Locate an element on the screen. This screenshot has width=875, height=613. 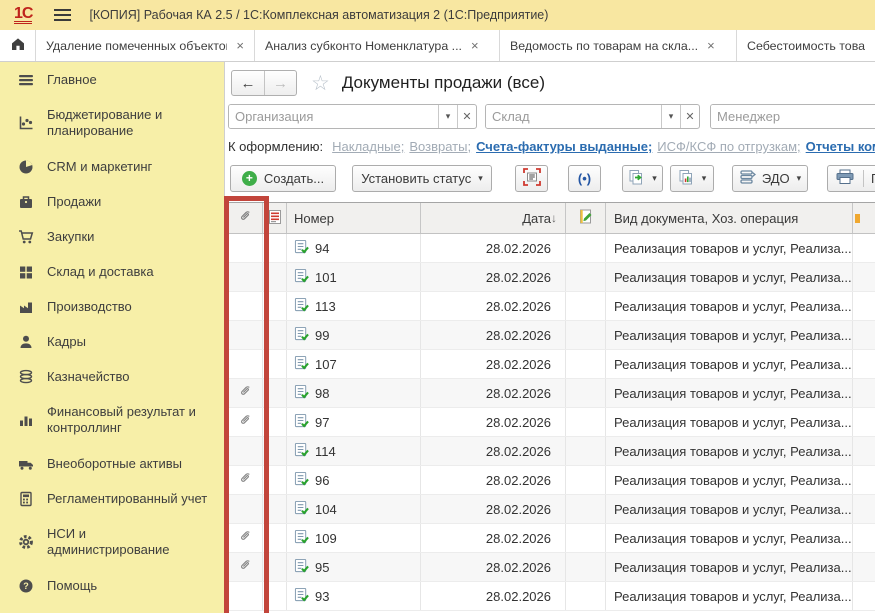
copy-documents-button: ▾ is located at coordinates (642, 178).